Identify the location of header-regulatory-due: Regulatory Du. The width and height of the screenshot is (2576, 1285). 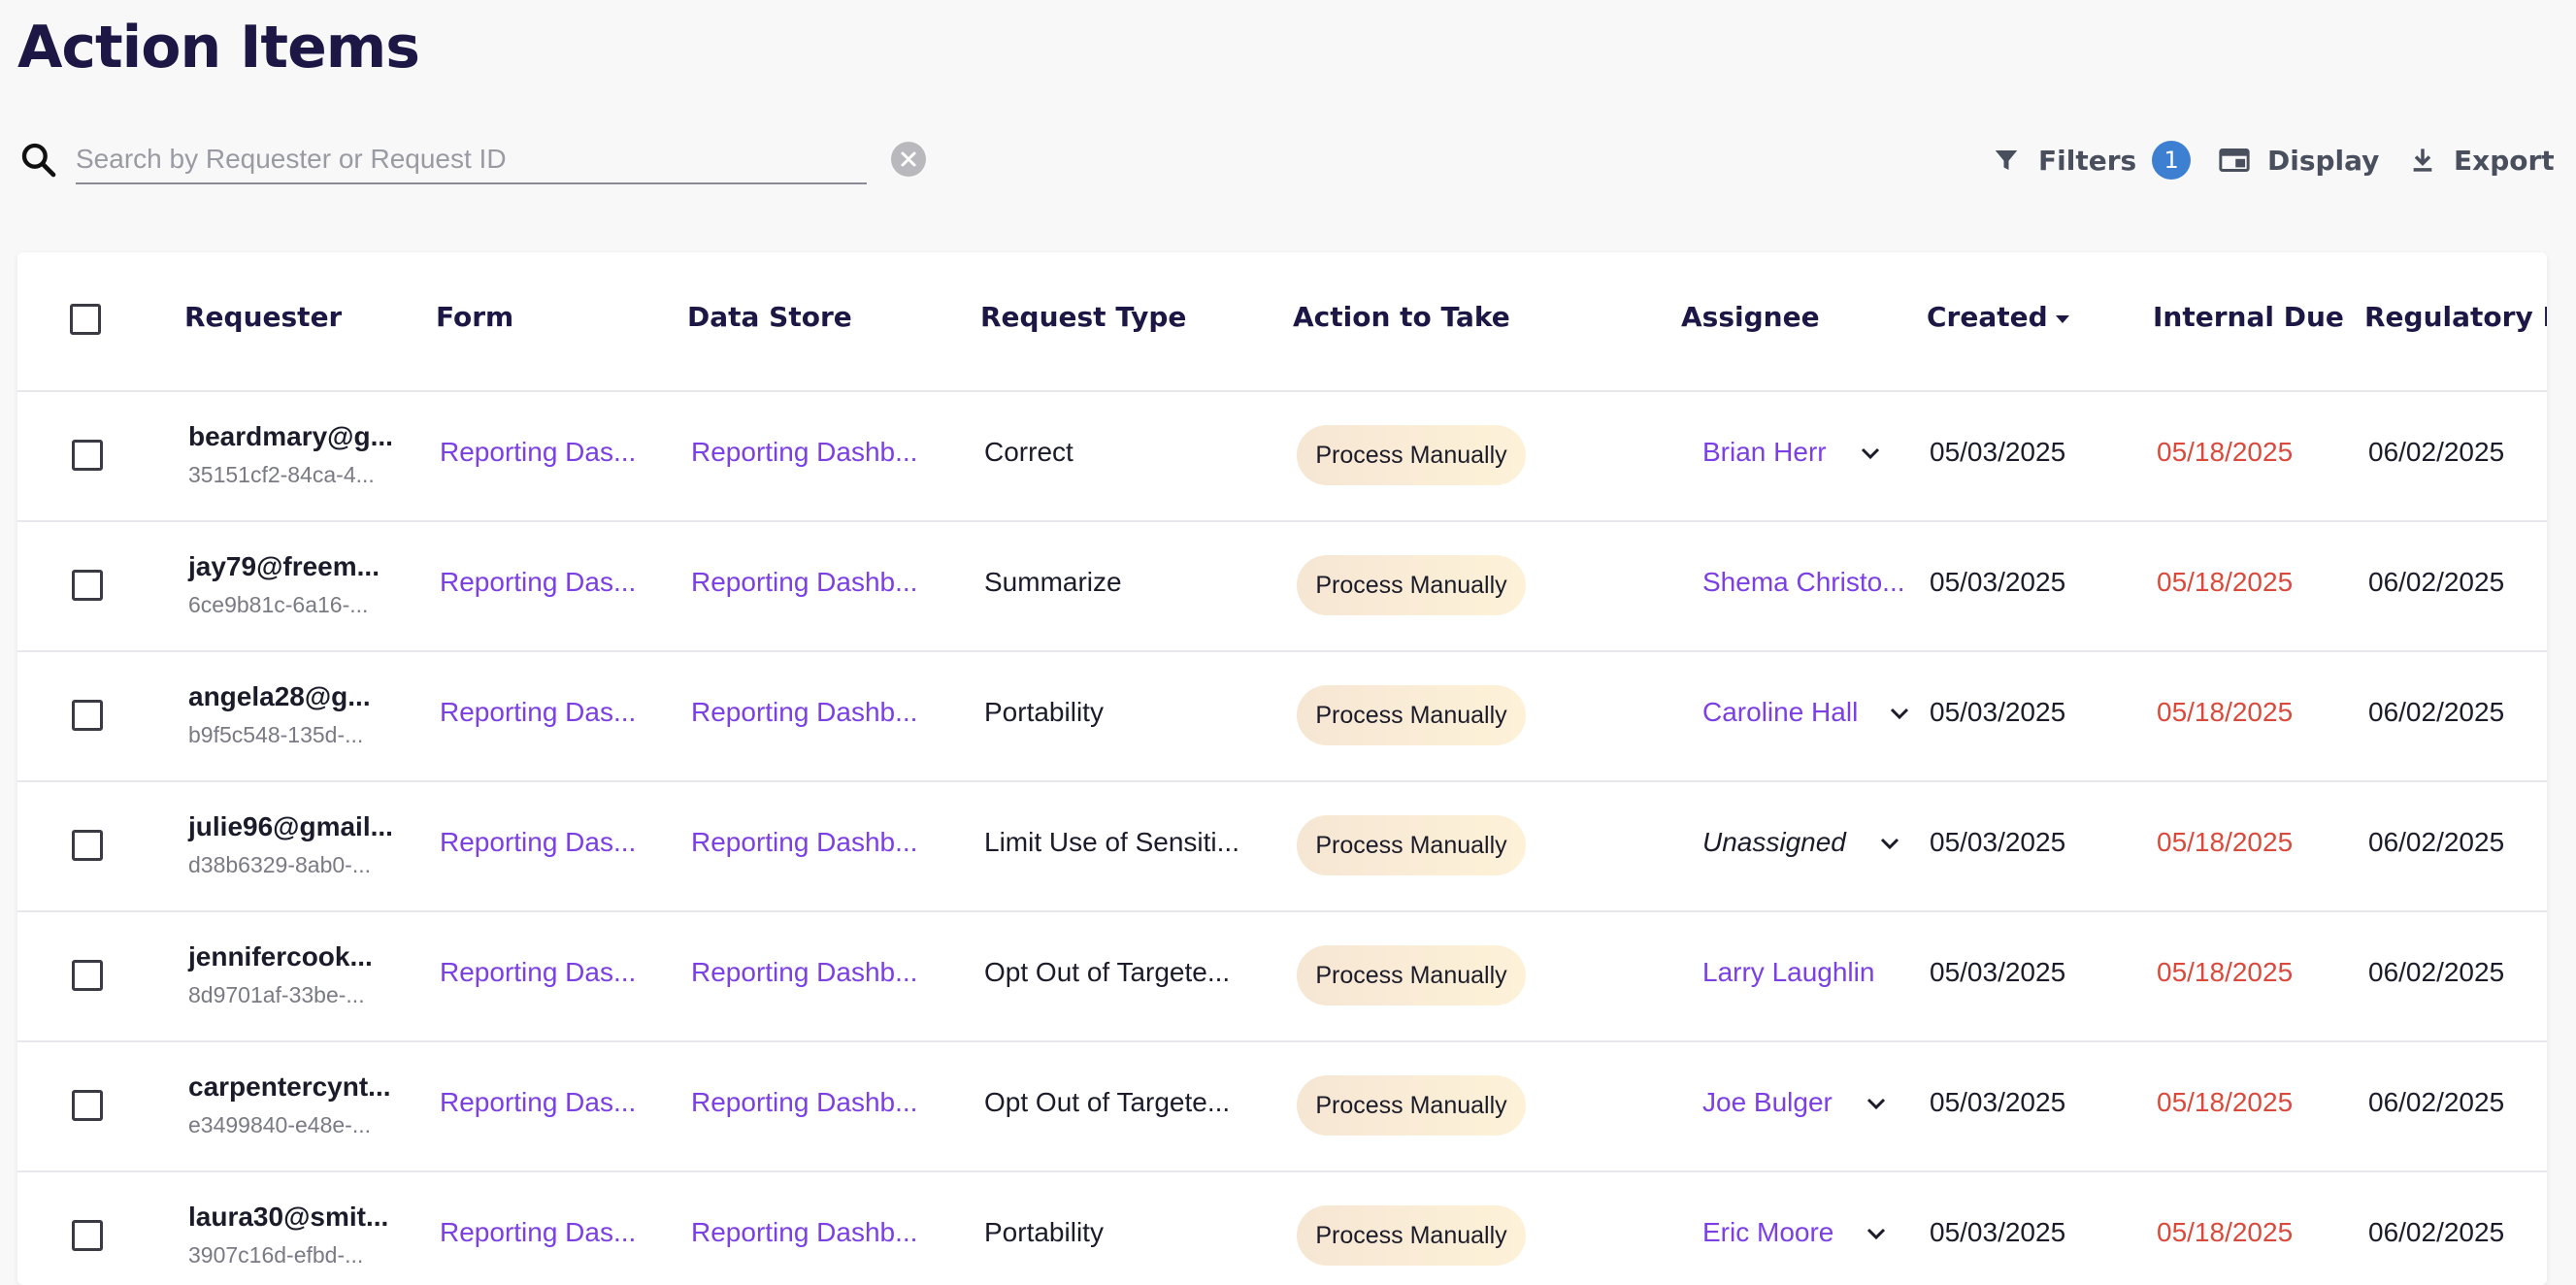
(2455, 317).